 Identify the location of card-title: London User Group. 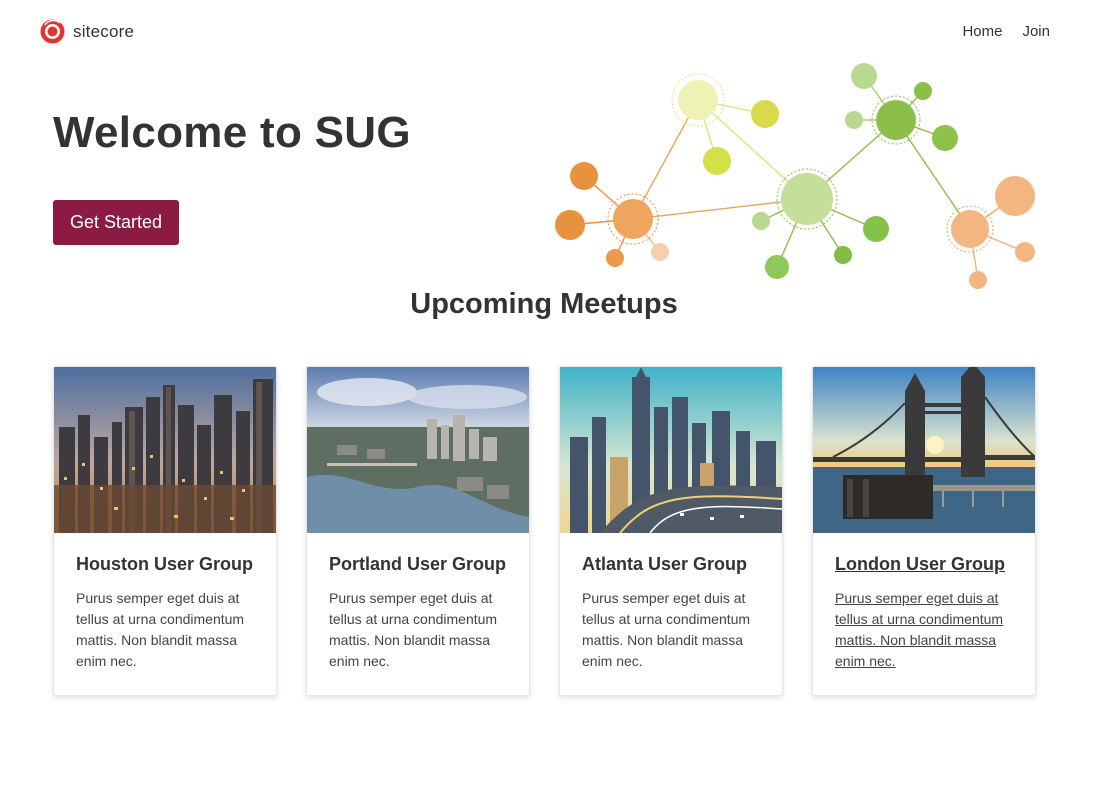
(920, 564).